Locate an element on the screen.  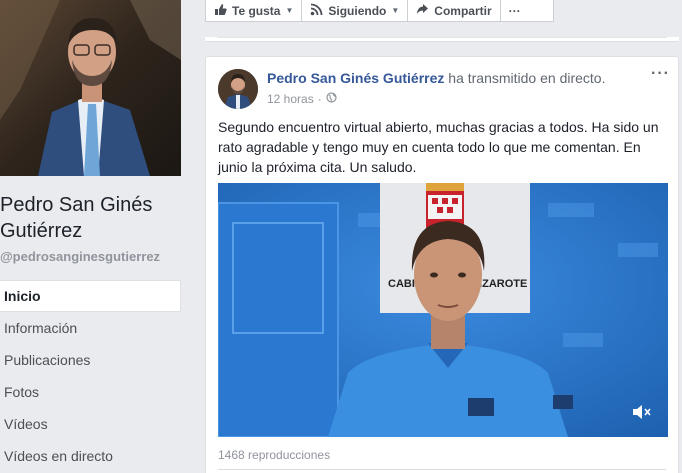
following-button: Siguiendo ▼ is located at coordinates (355, 10).